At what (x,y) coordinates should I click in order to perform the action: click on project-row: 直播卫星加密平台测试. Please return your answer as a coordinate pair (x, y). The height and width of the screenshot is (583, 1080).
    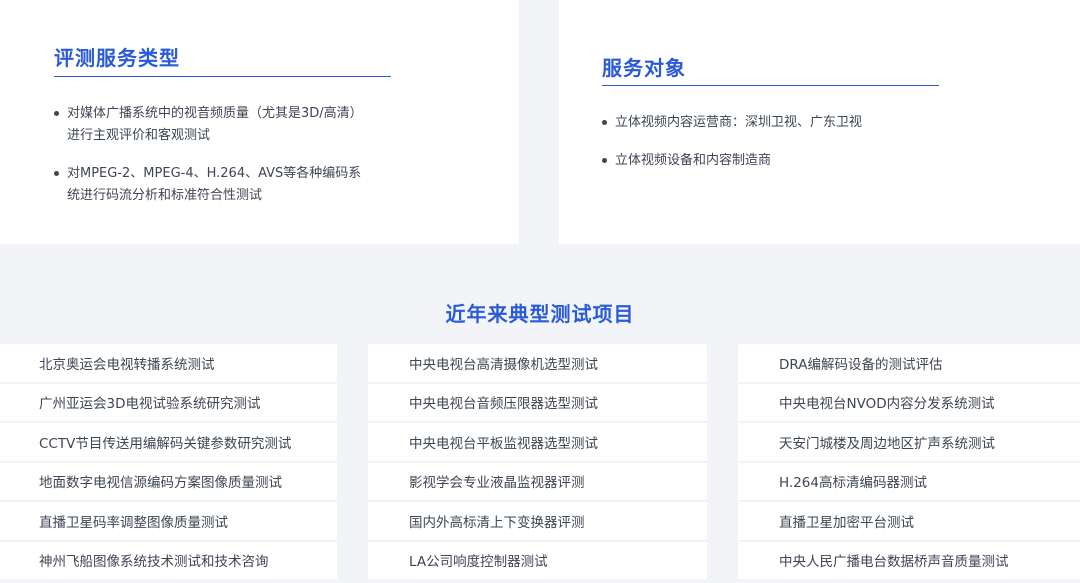
    Looking at the image, I should click on (909, 521).